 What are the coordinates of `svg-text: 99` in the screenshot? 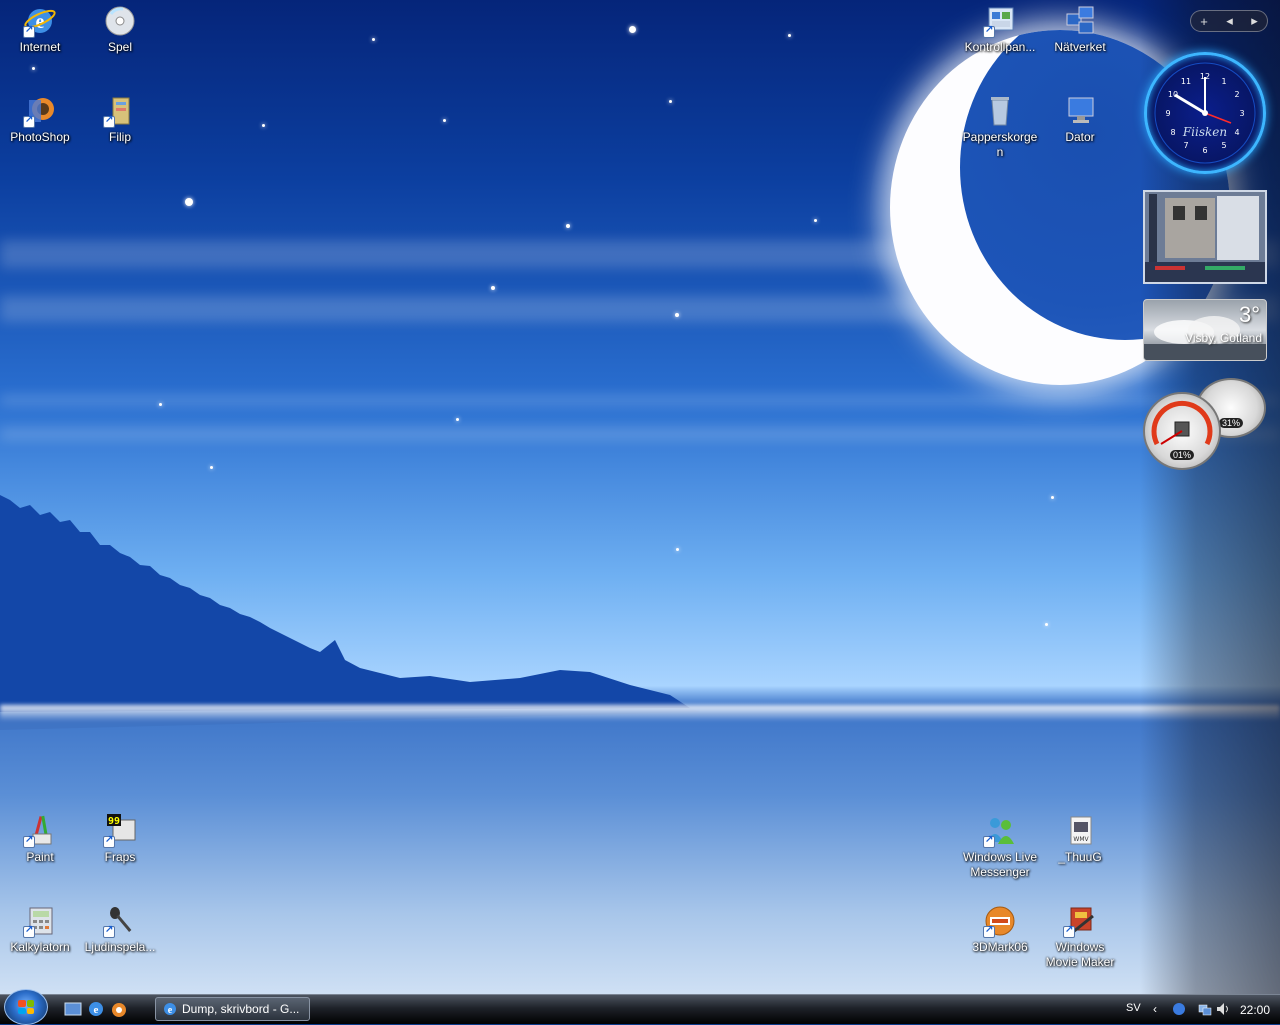 It's located at (114, 821).